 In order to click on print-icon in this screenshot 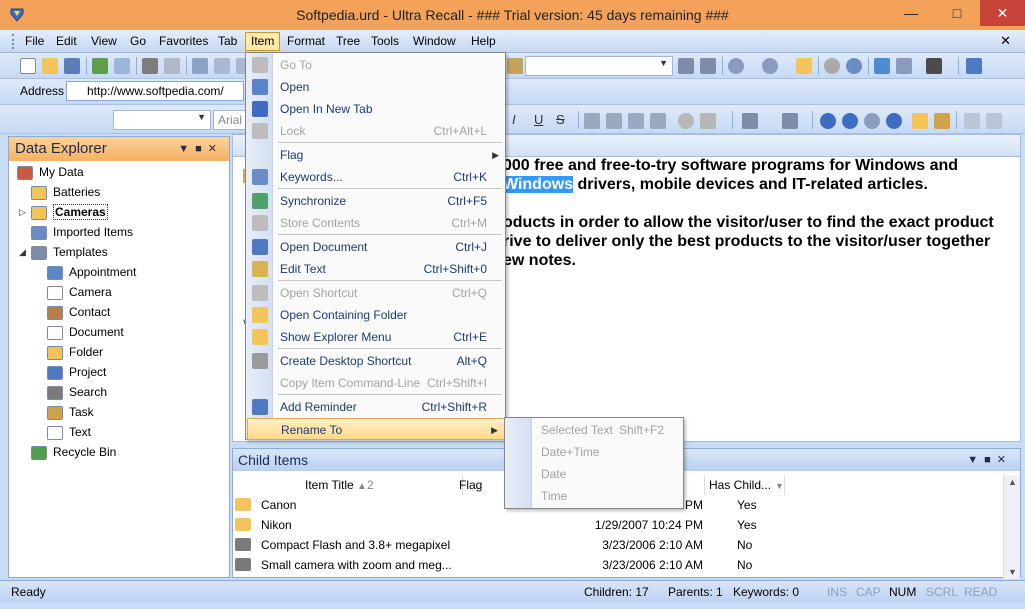, I will do `click(150, 66)`.